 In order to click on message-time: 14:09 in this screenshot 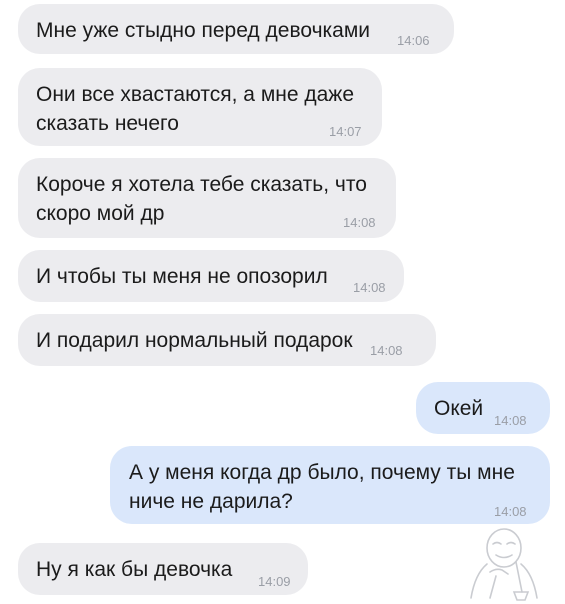, I will do `click(274, 581)`.